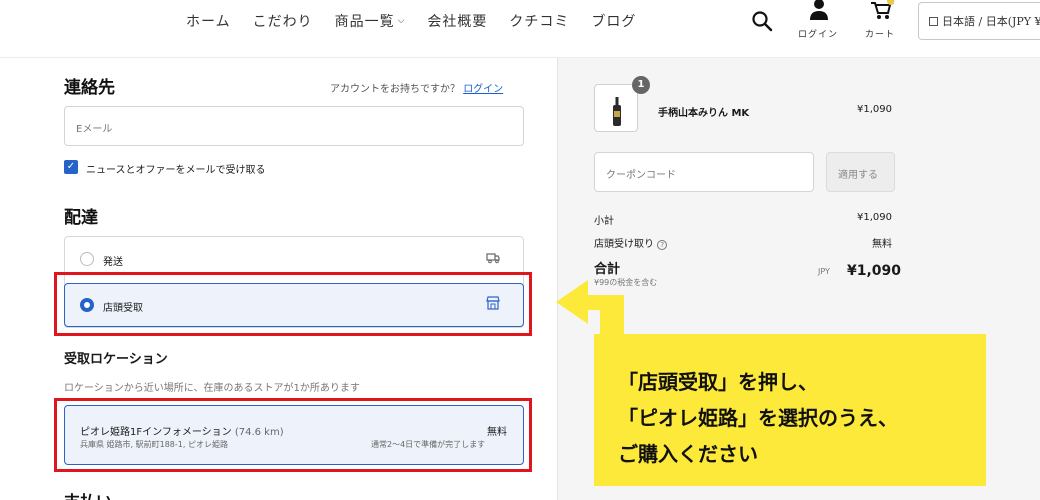  Describe the element at coordinates (604, 221) in the screenshot. I see `subtotal-label: 小計` at that location.